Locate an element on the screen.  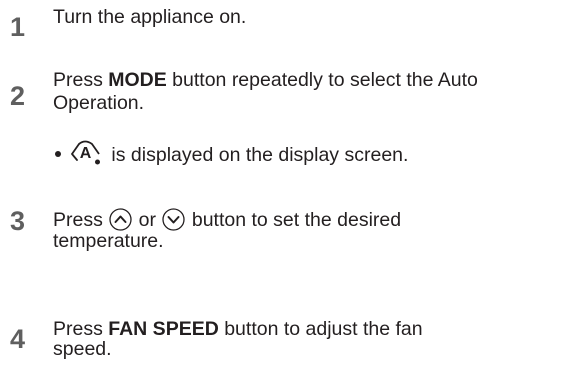
auto-mode-icon: A is located at coordinates (85, 153).